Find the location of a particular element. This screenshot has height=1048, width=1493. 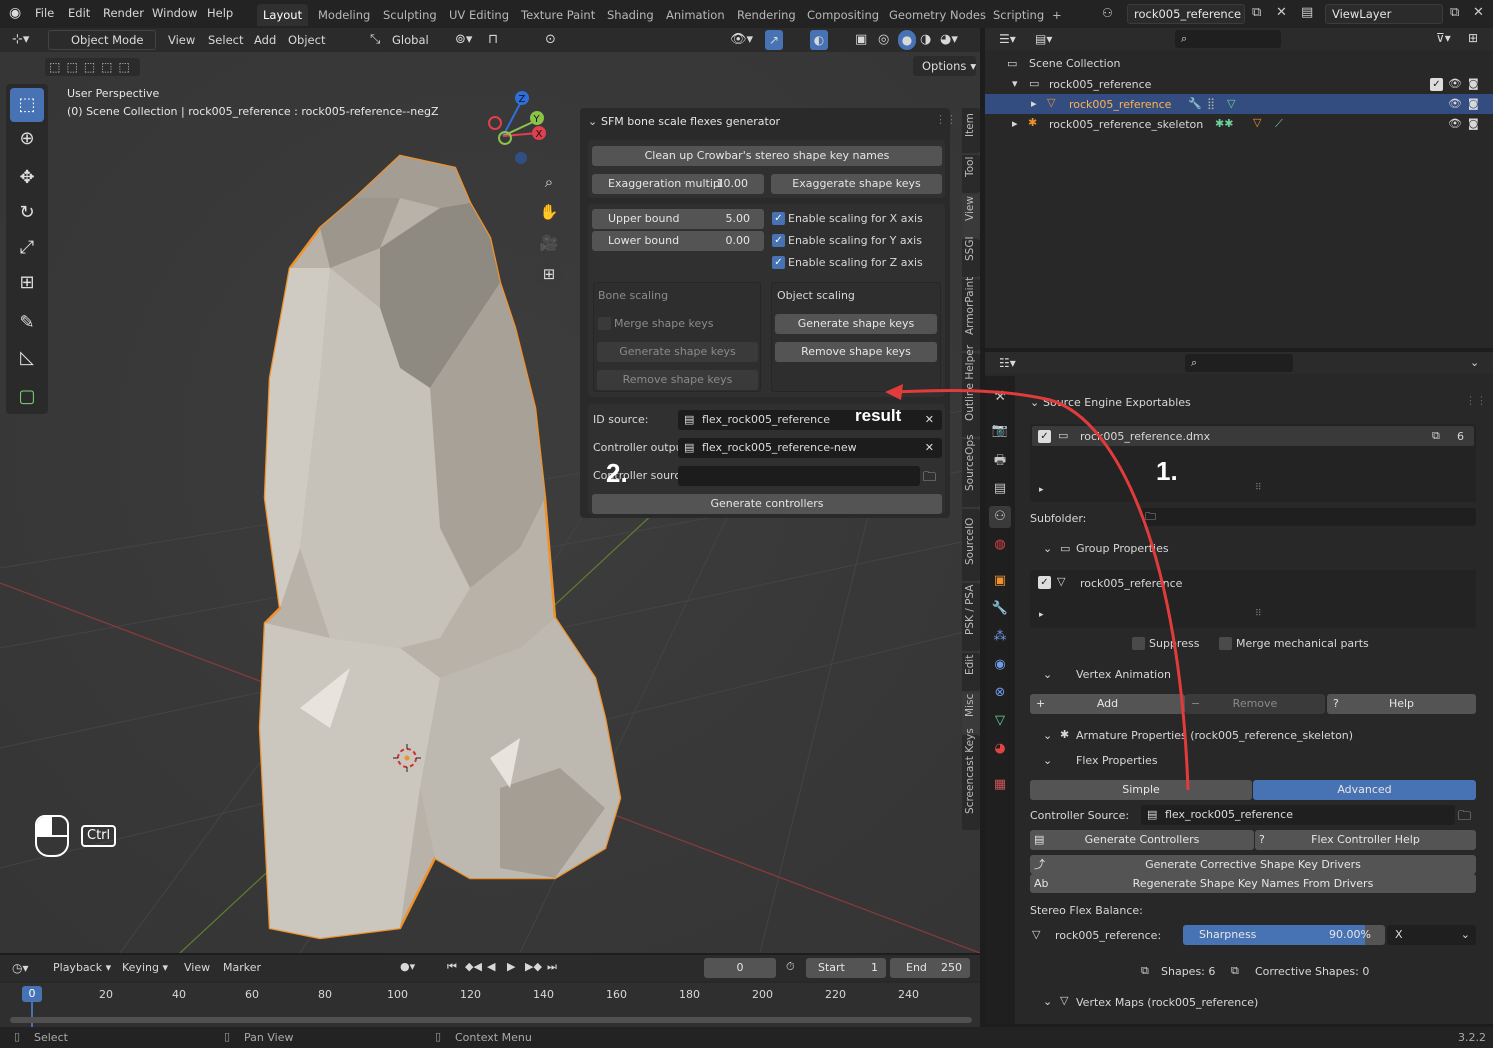

tab-scripting: Scripting is located at coordinates (1018, 15).